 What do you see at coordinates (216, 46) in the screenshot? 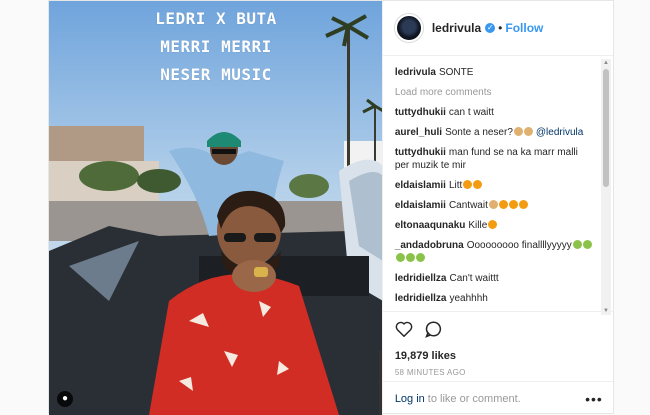
I see `photo-title-line-2: MERRI MERRI` at bounding box center [216, 46].